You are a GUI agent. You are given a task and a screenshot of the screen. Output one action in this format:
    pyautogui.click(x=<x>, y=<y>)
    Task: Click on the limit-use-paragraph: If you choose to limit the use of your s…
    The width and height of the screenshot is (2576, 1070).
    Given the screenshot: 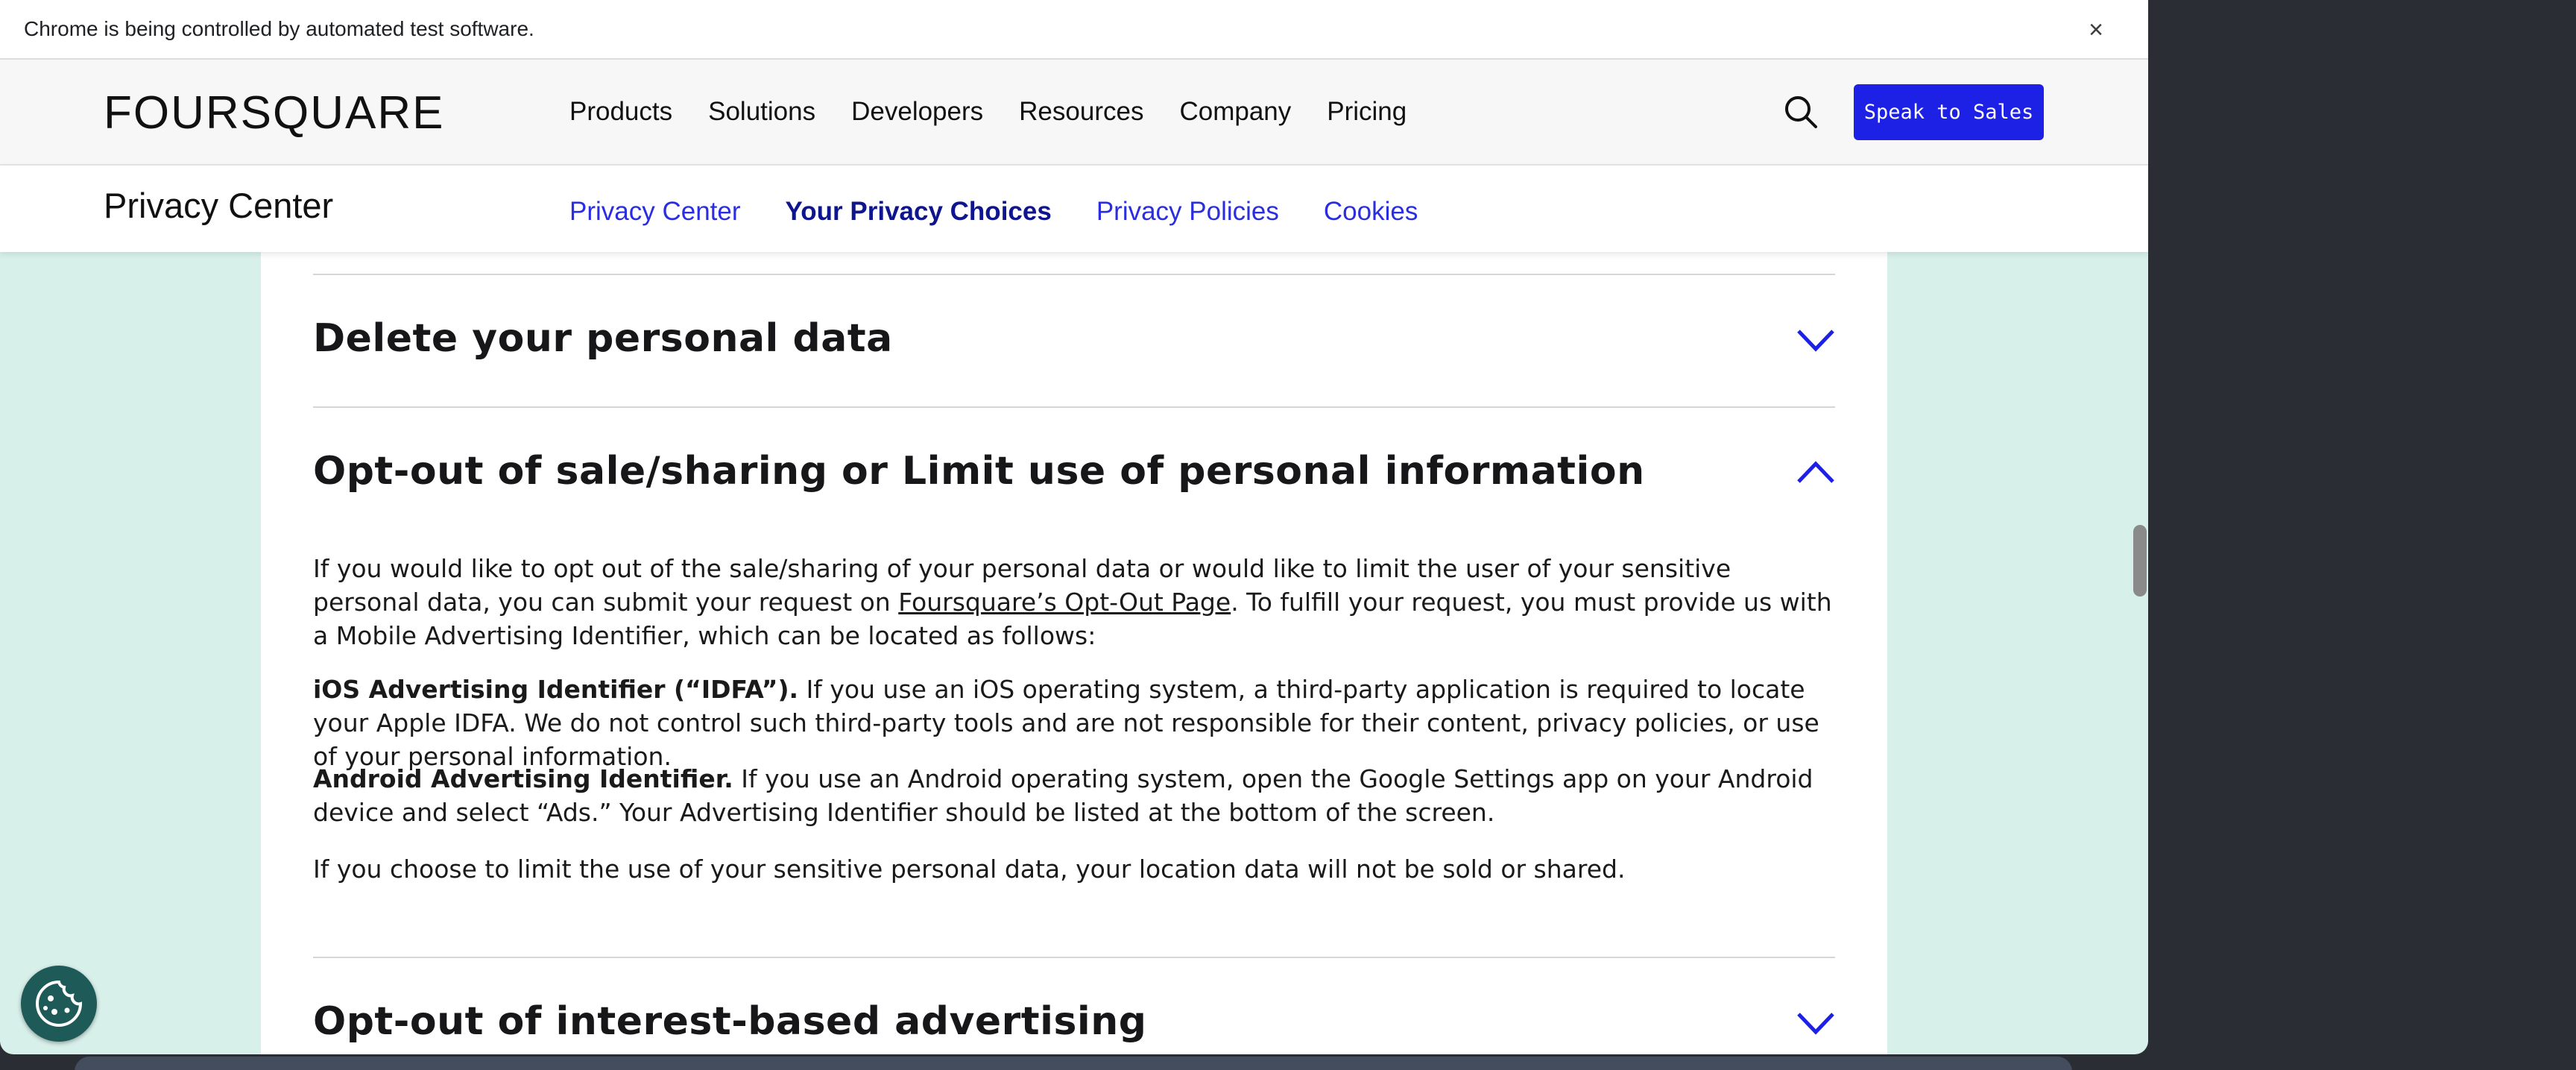 What is the action you would take?
    pyautogui.click(x=970, y=870)
    